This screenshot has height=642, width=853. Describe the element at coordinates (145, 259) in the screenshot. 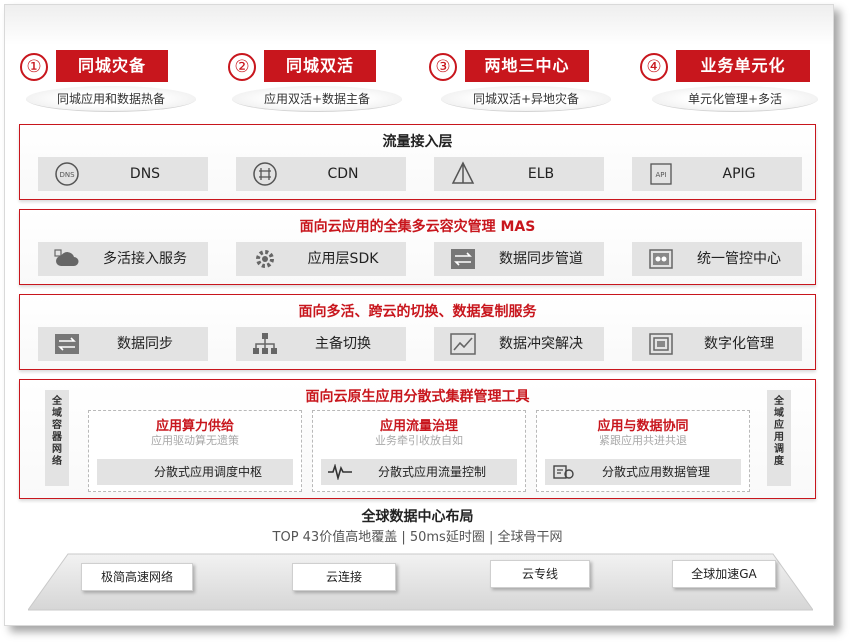

I see `mas-item-label: 多活接入服务` at that location.